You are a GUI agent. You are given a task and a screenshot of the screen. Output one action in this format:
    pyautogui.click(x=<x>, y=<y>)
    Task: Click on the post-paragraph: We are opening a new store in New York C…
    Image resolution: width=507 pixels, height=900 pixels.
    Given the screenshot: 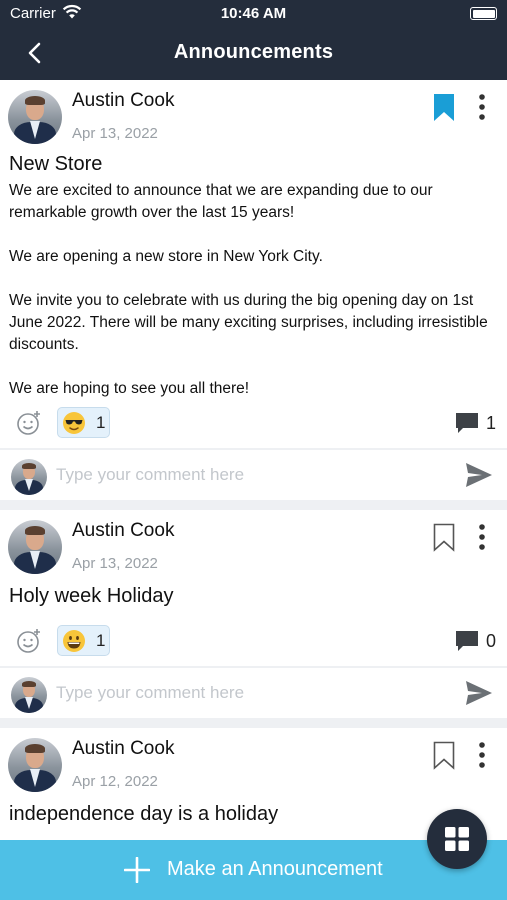 What is the action you would take?
    pyautogui.click(x=166, y=256)
    